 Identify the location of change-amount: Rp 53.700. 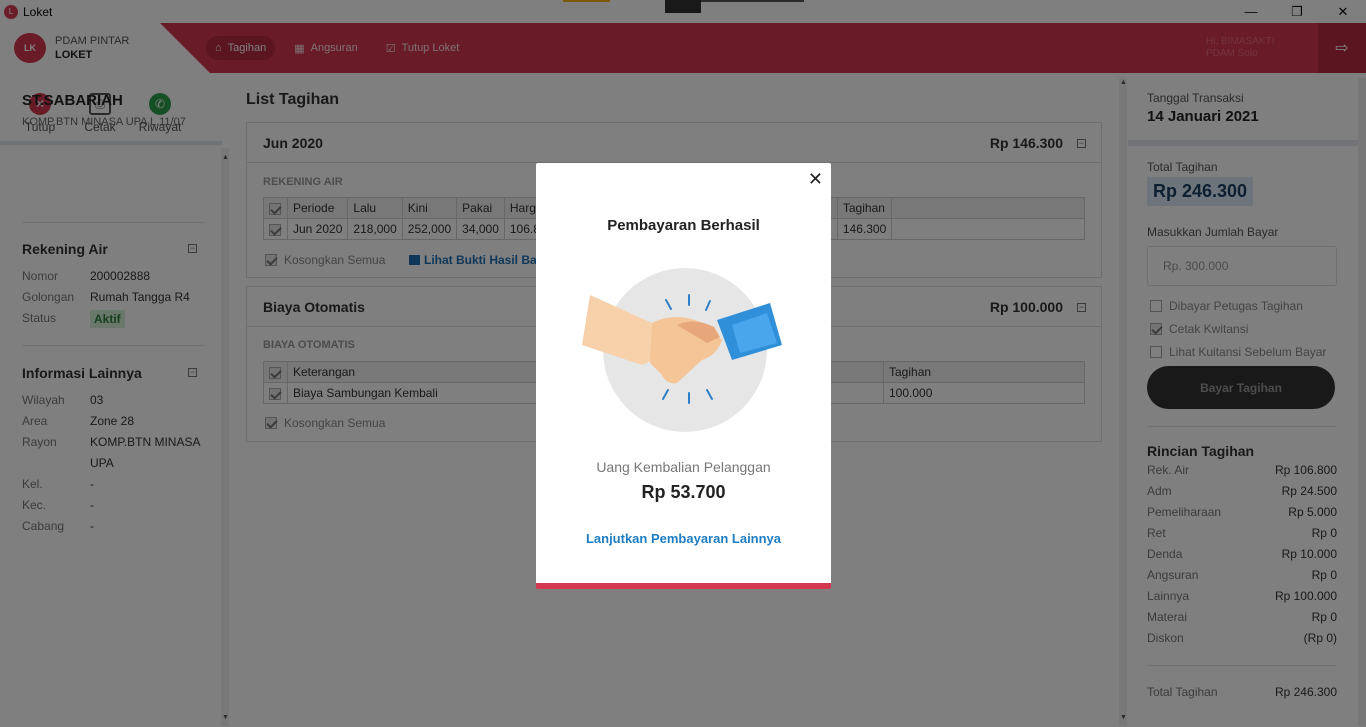
(683, 492).